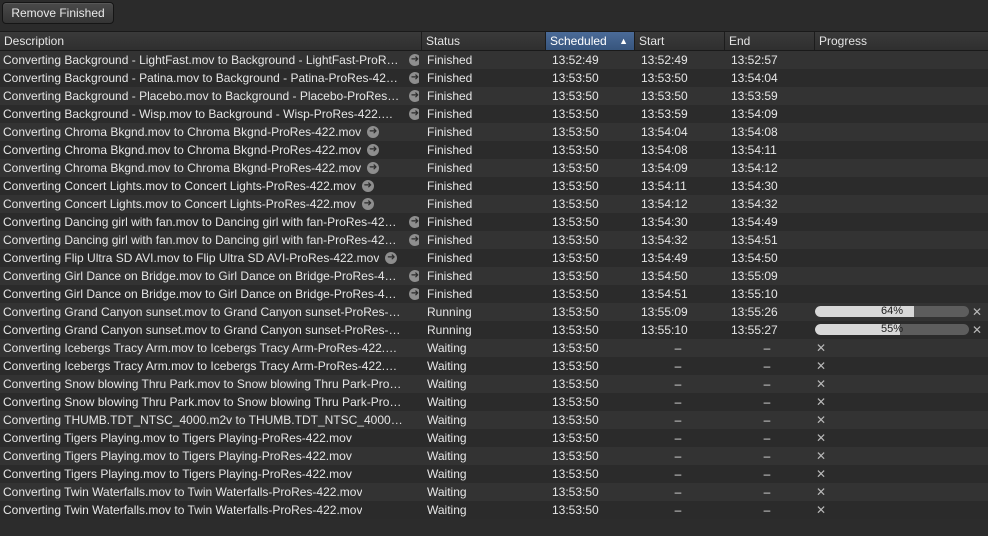 This screenshot has width=988, height=536. I want to click on column-header-progress: Progress, so click(901, 41).